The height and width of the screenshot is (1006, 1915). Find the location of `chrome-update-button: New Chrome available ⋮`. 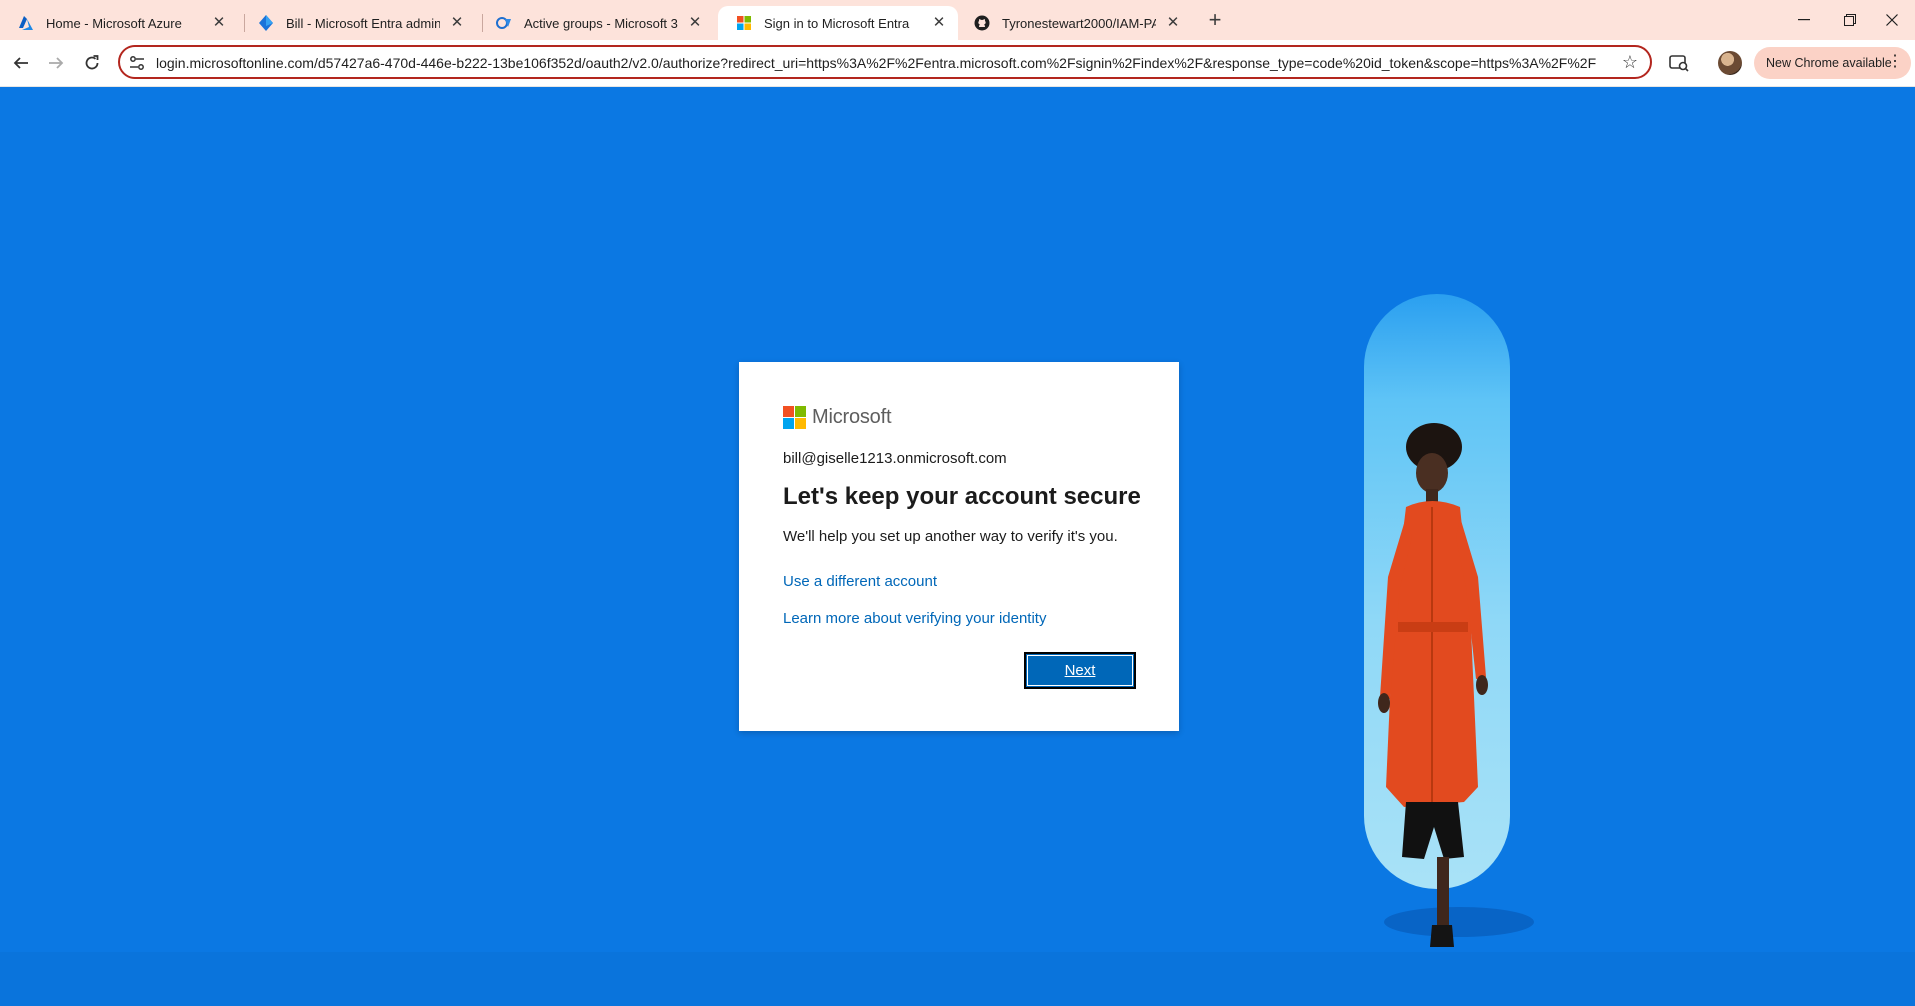

chrome-update-button: New Chrome available ⋮ is located at coordinates (1832, 63).